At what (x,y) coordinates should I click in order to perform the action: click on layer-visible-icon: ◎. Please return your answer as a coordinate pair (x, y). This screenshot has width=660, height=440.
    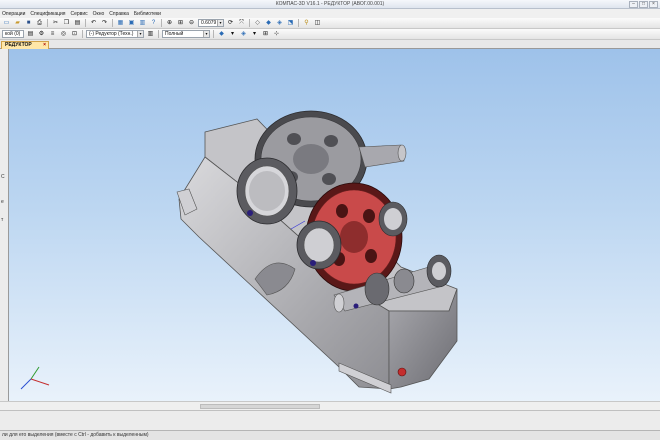
    Looking at the image, I should click on (63, 34).